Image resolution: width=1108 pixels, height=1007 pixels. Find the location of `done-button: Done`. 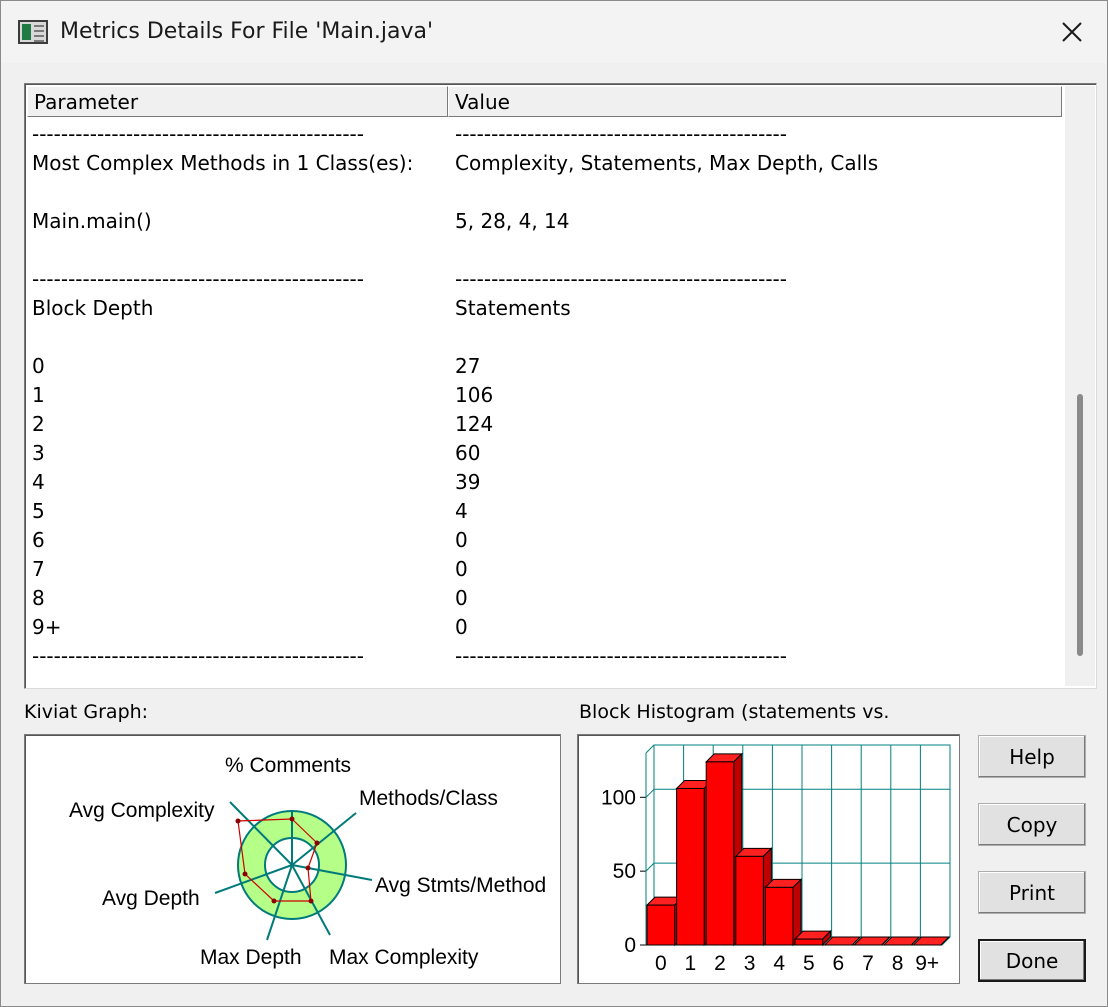

done-button: Done is located at coordinates (1032, 960).